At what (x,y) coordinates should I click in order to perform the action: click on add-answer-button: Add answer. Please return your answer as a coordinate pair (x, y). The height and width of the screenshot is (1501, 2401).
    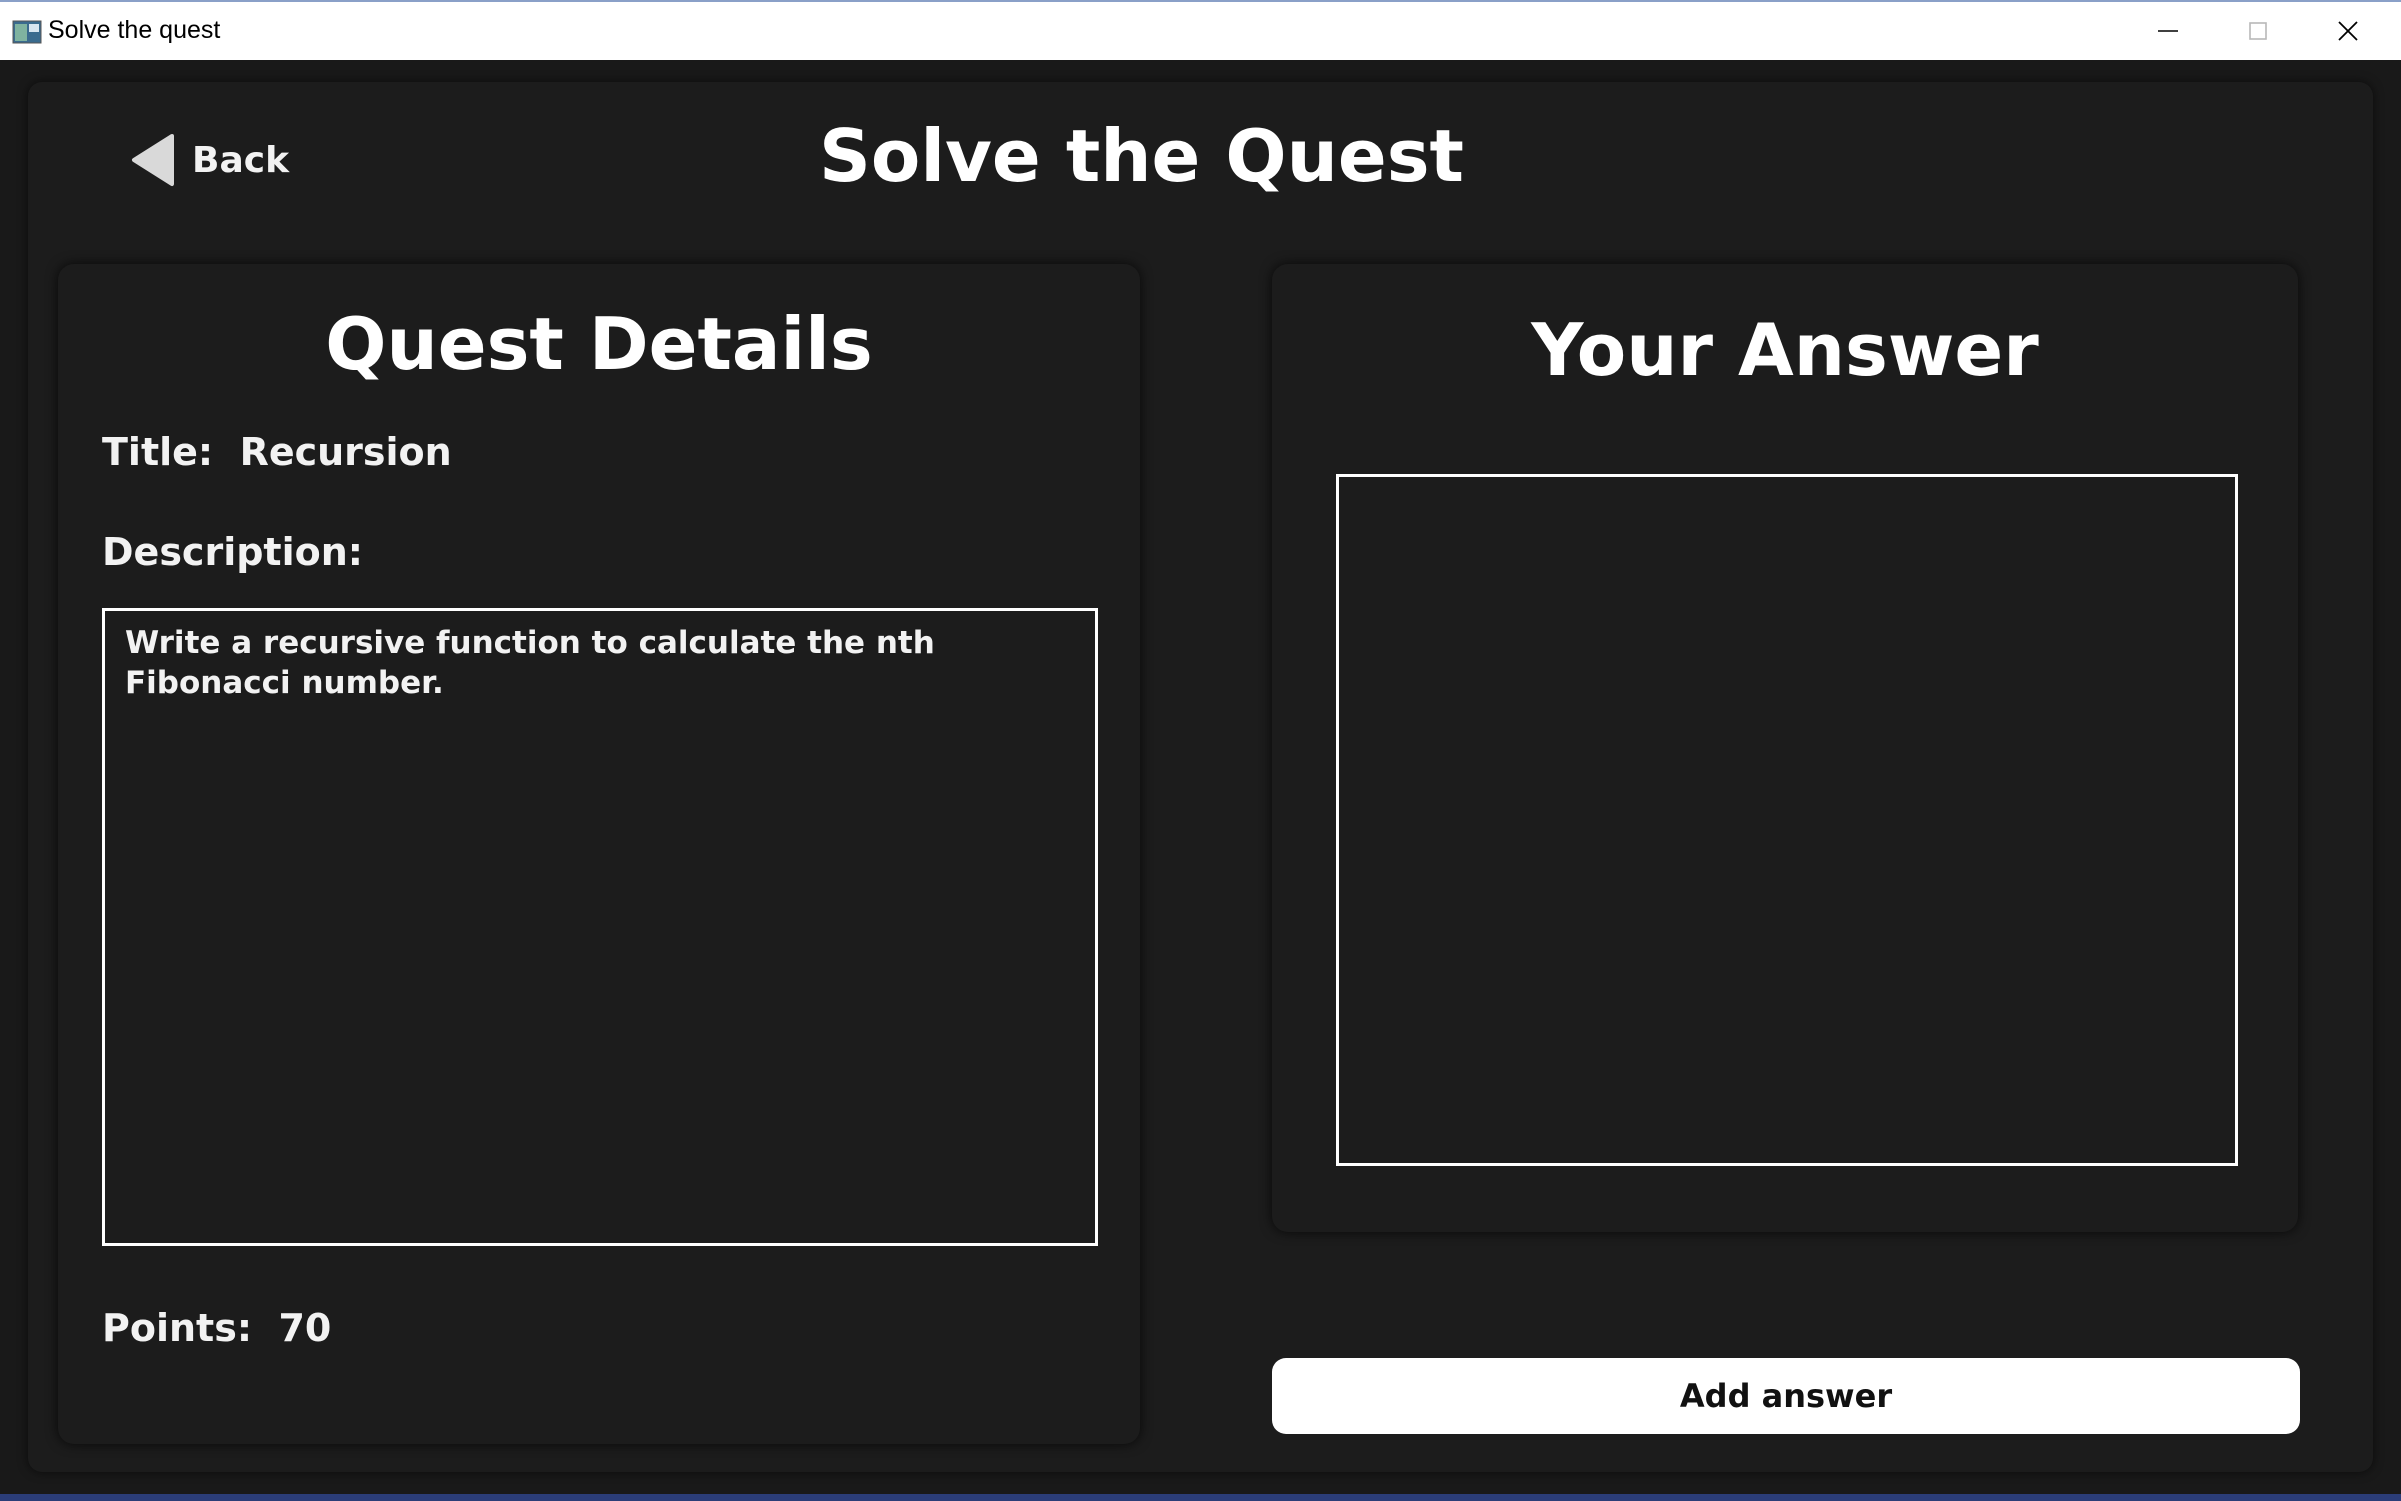
    Looking at the image, I should click on (1786, 1396).